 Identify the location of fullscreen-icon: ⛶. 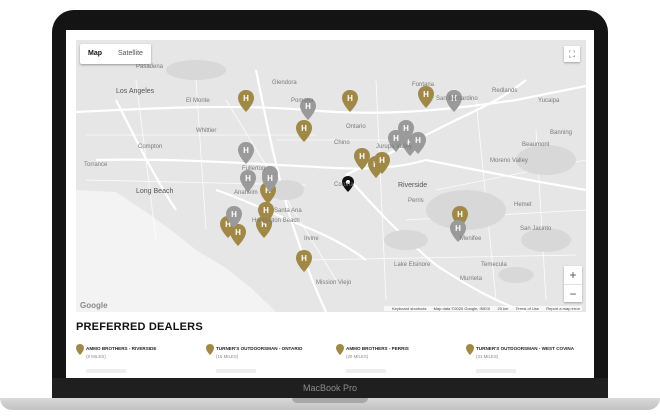
(572, 54).